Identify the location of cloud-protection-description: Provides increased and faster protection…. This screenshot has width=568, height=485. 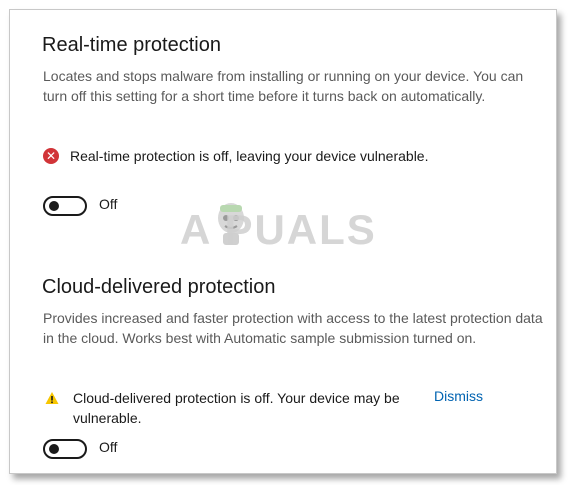
(293, 328).